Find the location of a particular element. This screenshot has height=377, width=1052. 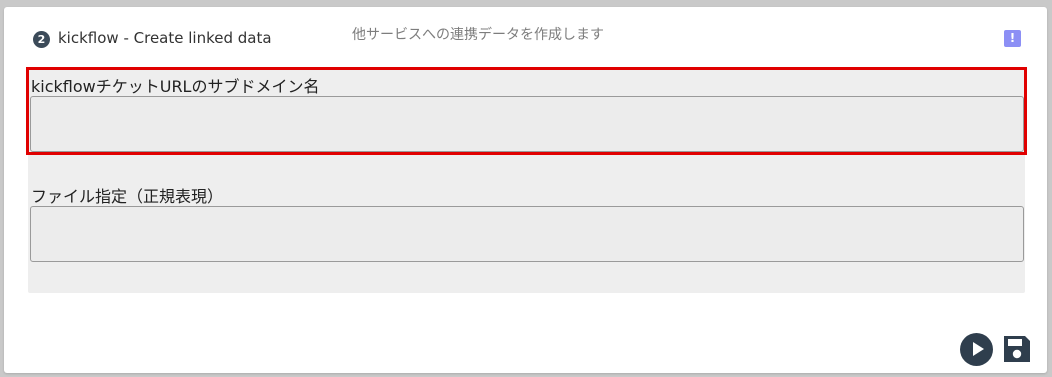

subdomain-field-label: kickflowチケットURLのサブドメイン名 is located at coordinates (175, 86).